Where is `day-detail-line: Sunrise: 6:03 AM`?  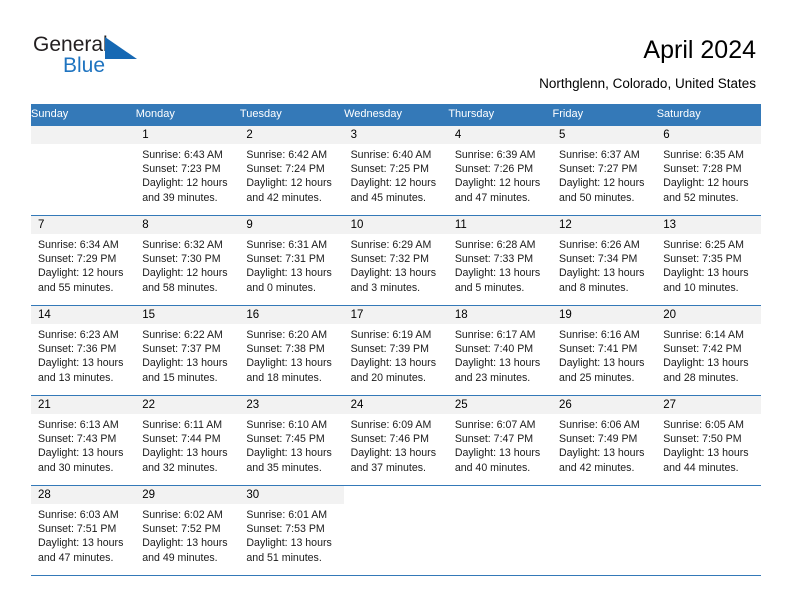 day-detail-line: Sunrise: 6:03 AM is located at coordinates (78, 515).